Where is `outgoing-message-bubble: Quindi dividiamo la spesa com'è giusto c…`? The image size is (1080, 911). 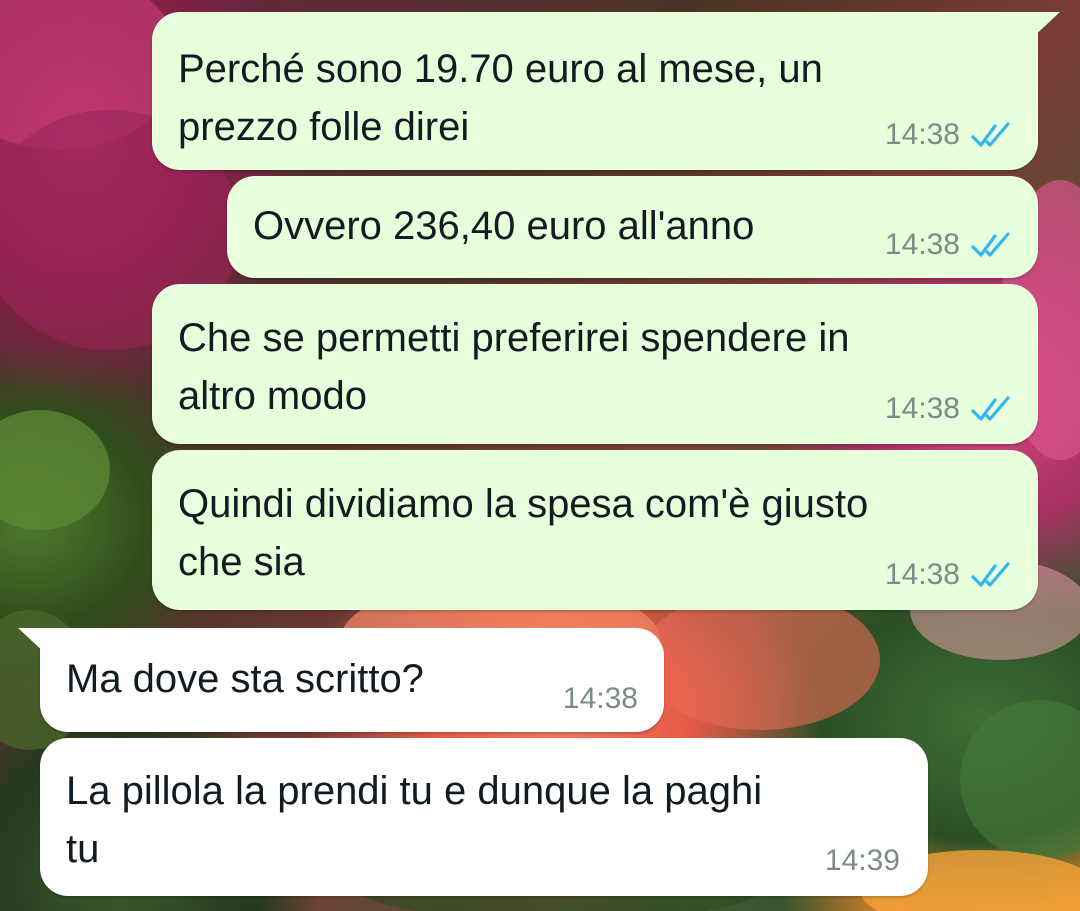 outgoing-message-bubble: Quindi dividiamo la spesa com'è giusto c… is located at coordinates (595, 530).